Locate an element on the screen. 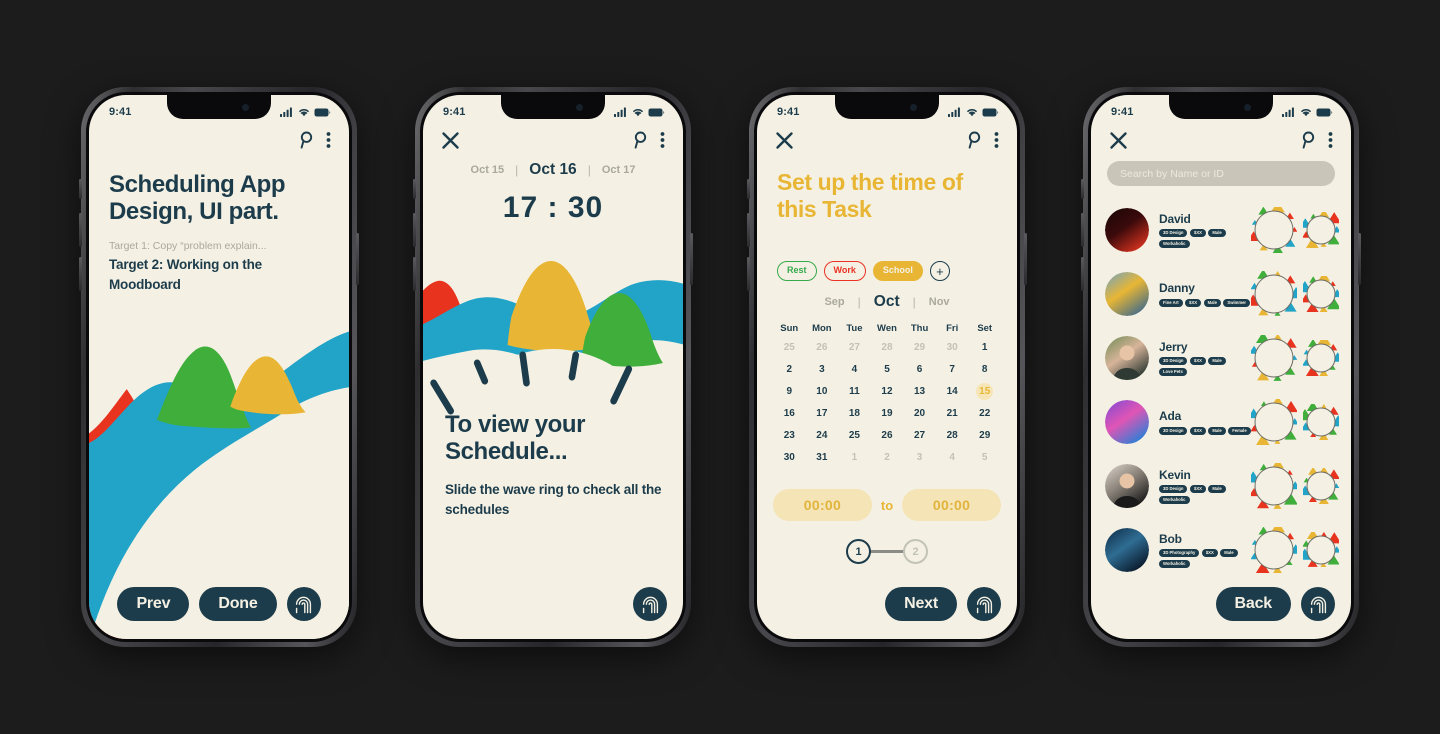 This screenshot has height=734, width=1440. calendar-day-6: 6 is located at coordinates (919, 369).